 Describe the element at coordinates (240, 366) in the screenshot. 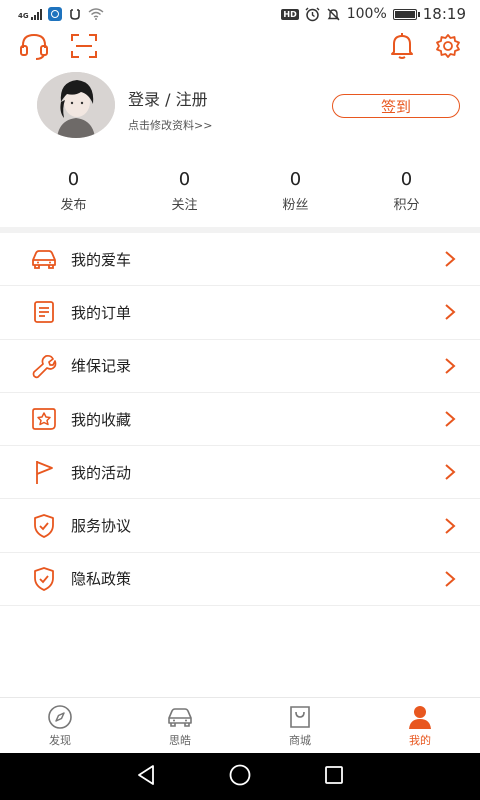

I see `menu-item-maintenance-records: 维保记录` at that location.